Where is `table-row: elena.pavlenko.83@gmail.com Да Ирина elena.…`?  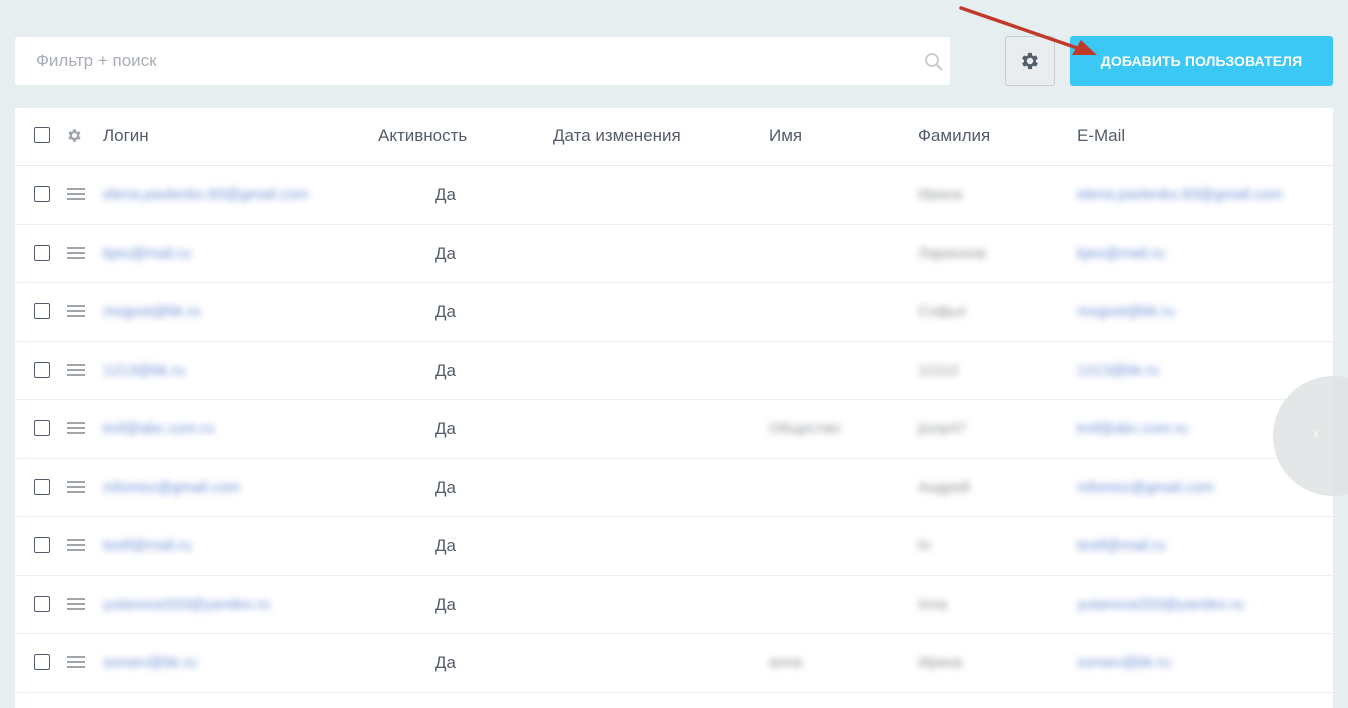
table-row: elena.pavlenko.83@gmail.com Да Ирина elena.… is located at coordinates (674, 195).